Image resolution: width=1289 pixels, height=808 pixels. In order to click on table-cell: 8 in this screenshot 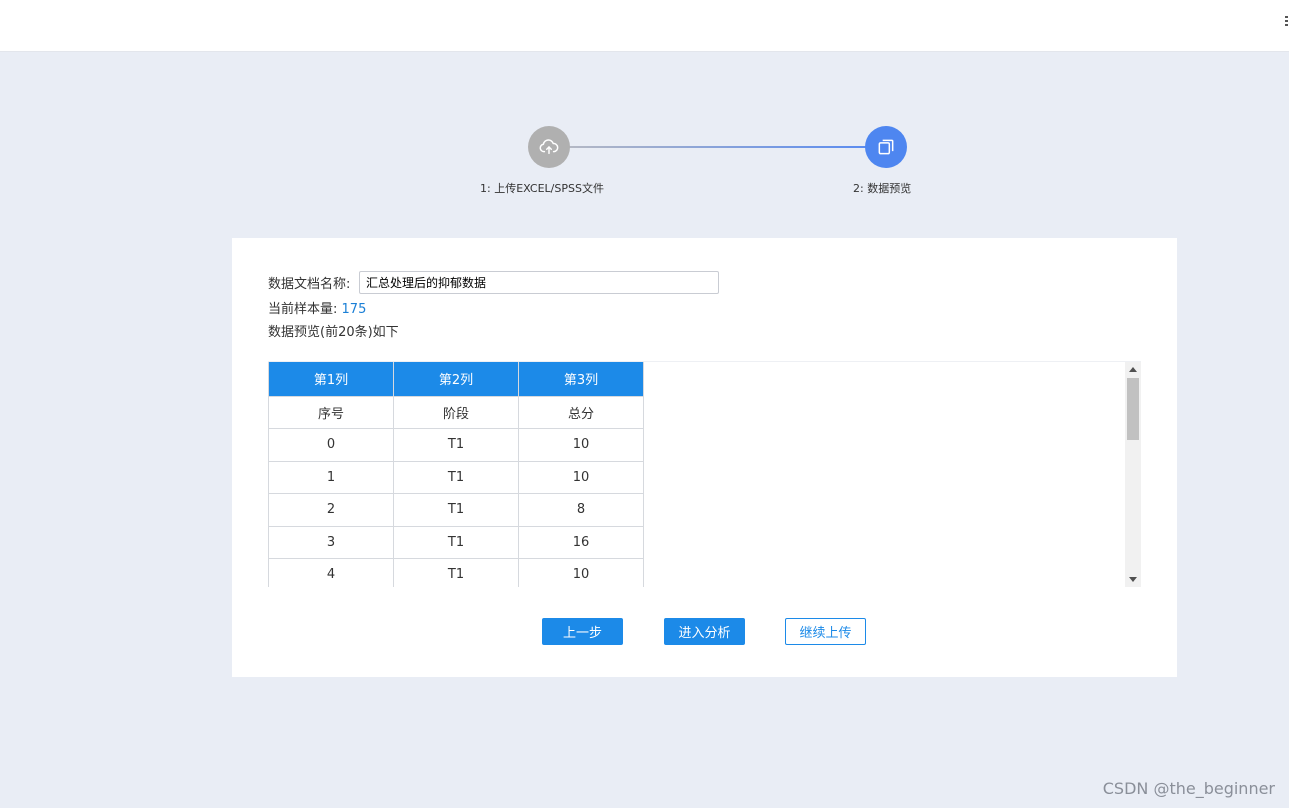, I will do `click(581, 510)`.